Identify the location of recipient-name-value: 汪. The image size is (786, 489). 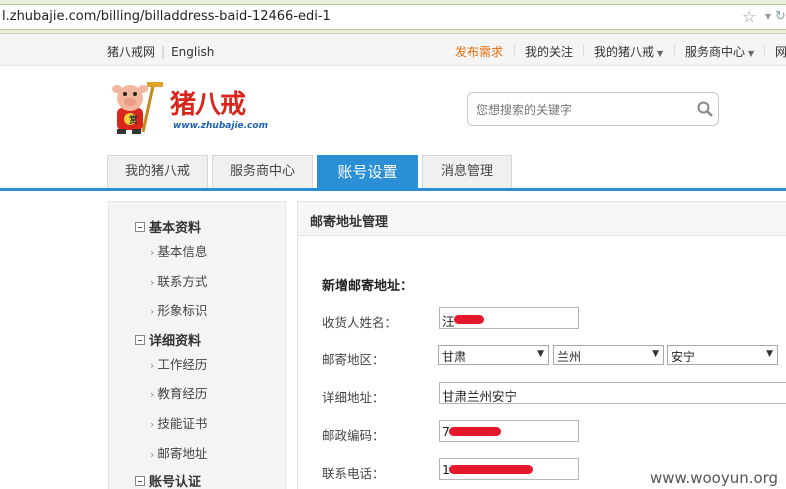
(448, 321).